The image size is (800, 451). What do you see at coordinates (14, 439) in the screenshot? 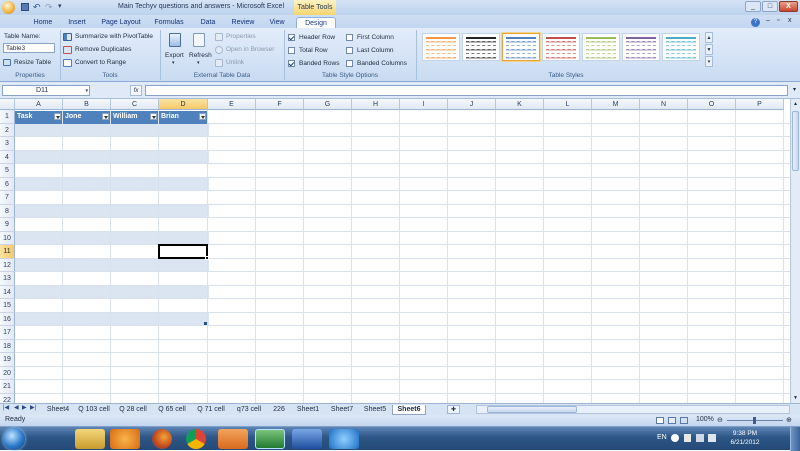
I see `start-button` at bounding box center [14, 439].